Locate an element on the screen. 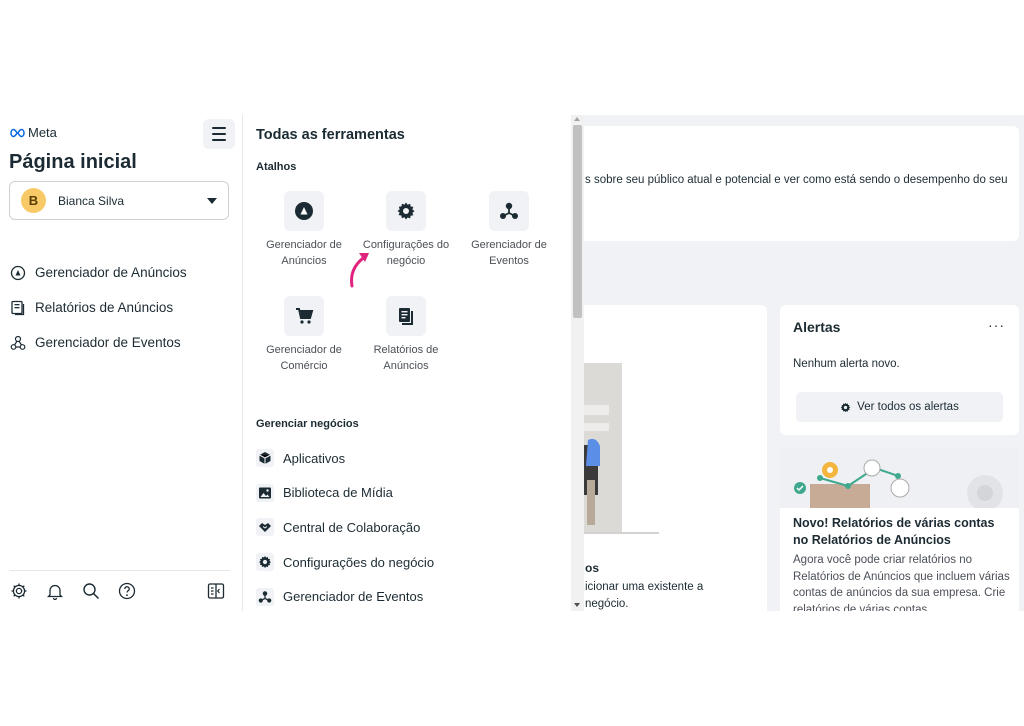  scroll-up-icon is located at coordinates (577, 119).